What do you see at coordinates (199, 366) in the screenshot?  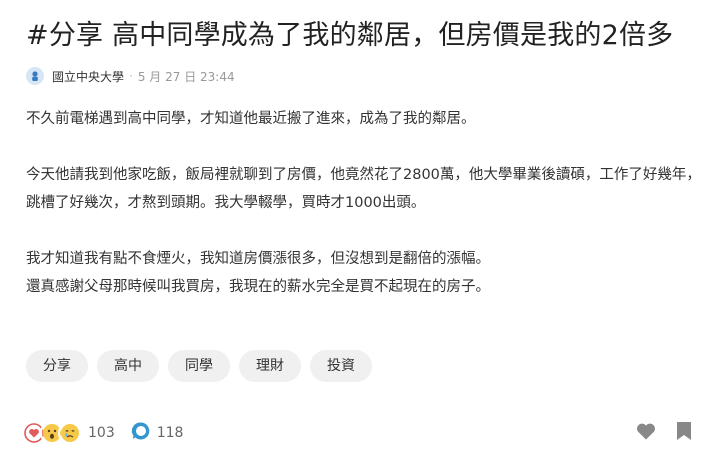 I see `tag-classmate: 同學` at bounding box center [199, 366].